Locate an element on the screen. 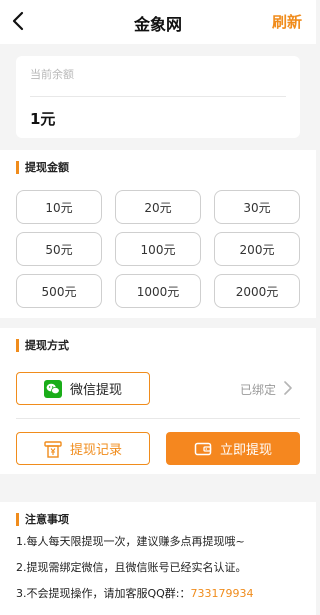 This screenshot has height=615, width=320. section-header: 提现金额 is located at coordinates (42, 167).